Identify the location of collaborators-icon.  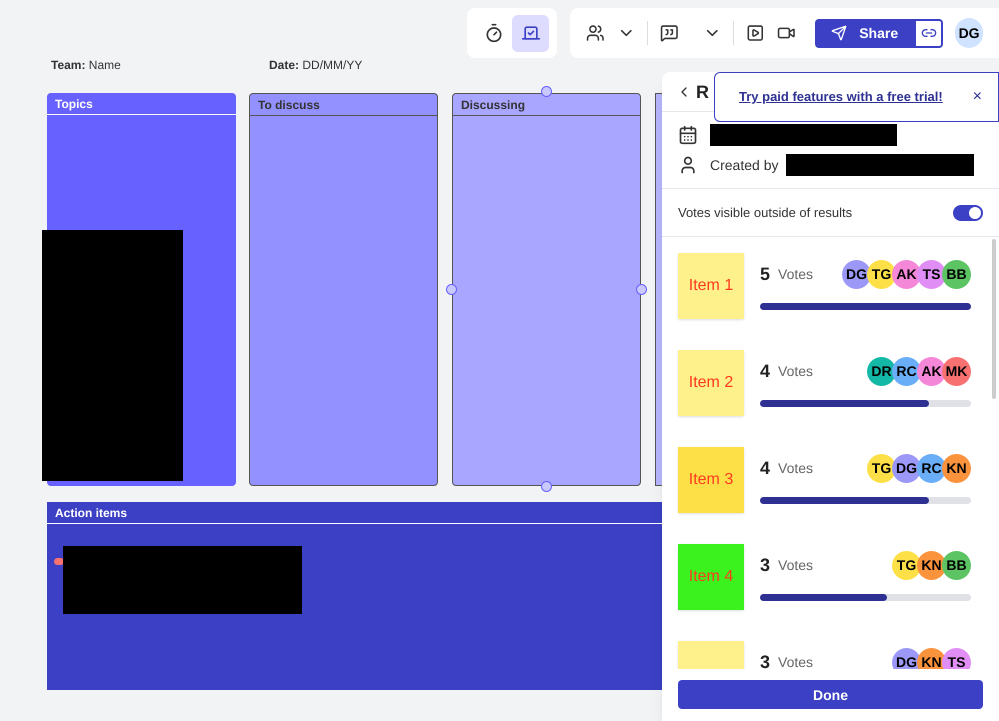
(595, 33).